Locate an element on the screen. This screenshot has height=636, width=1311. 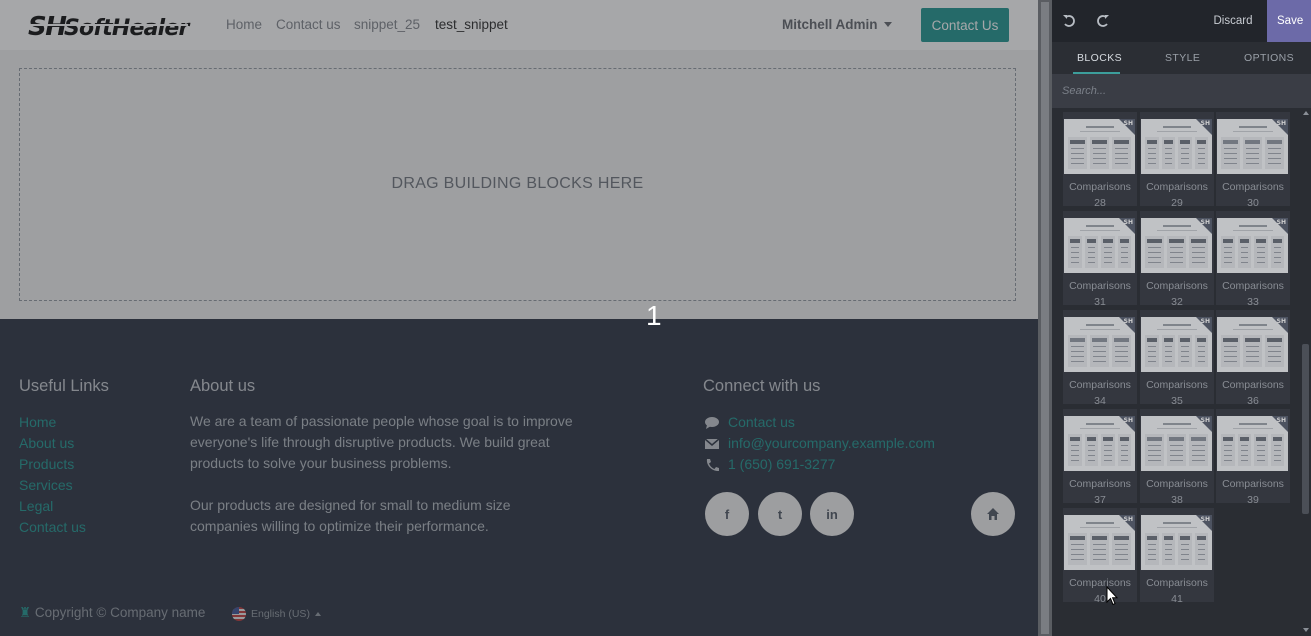
block-search-input is located at coordinates (1177, 91).